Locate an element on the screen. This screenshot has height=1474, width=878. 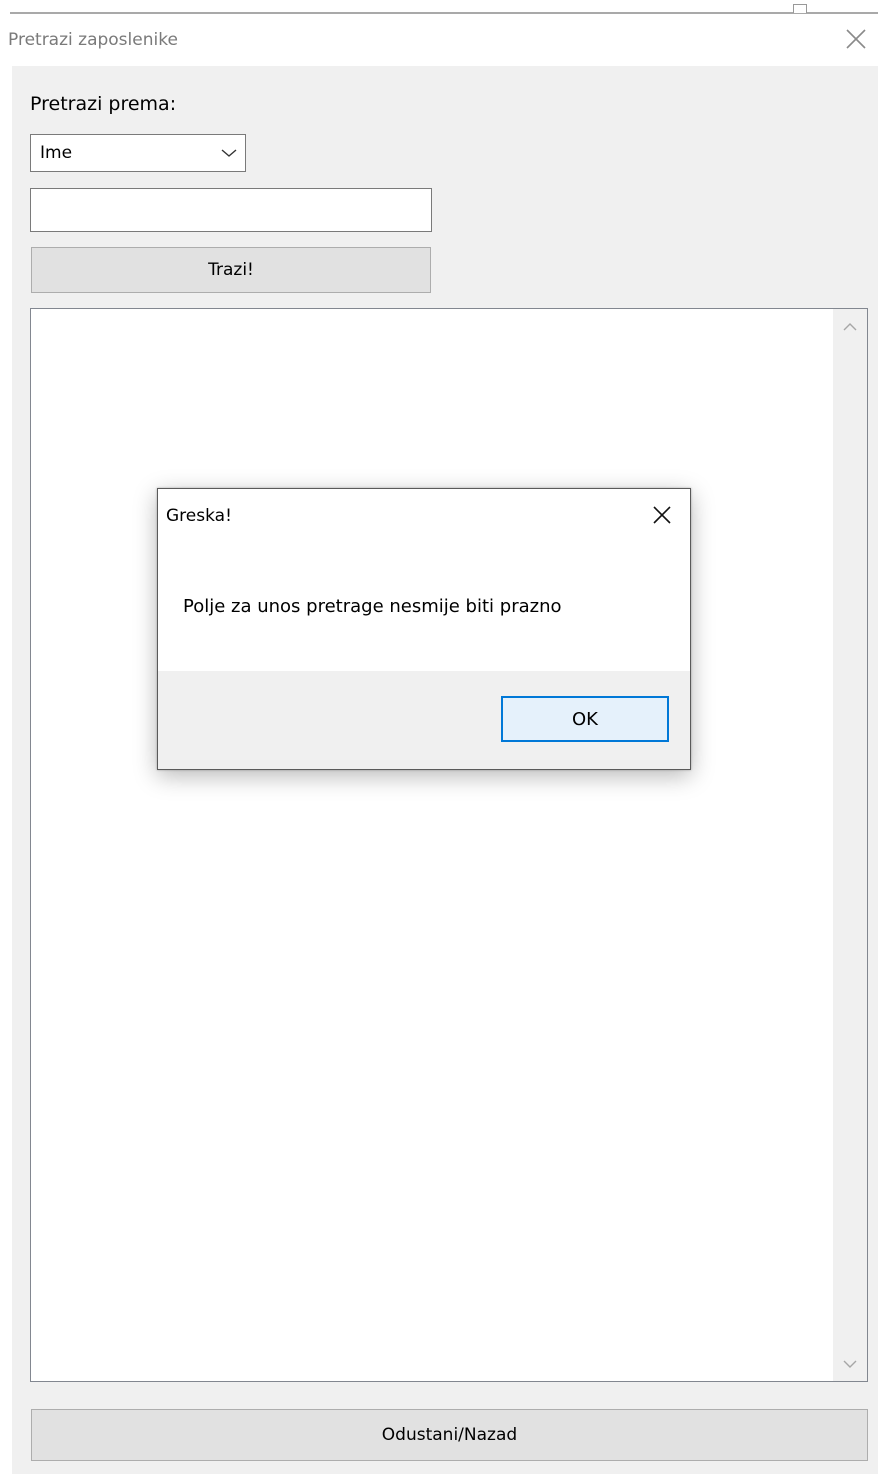
window-title: Pretrazi zaposlenike is located at coordinates (93, 40).